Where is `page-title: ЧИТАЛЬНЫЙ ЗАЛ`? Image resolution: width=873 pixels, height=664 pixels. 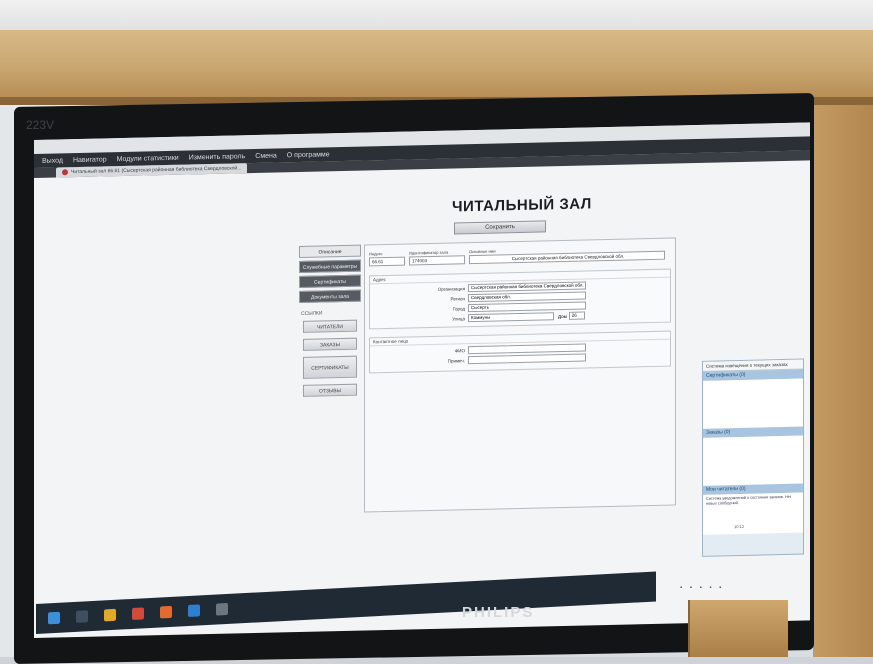
page-title: ЧИТАЛЬНЫЙ ЗАЛ is located at coordinates (522, 205).